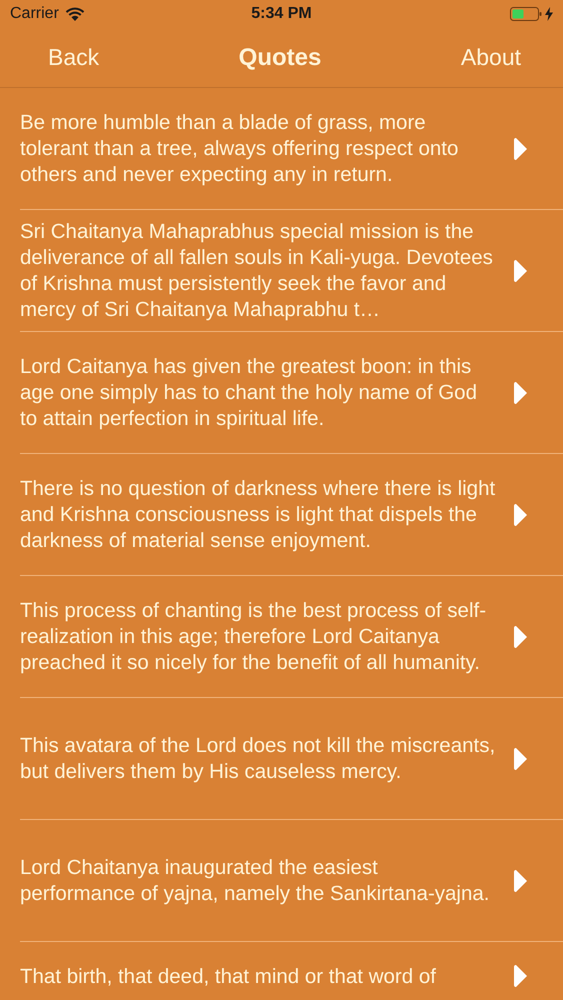  What do you see at coordinates (34, 14) in the screenshot?
I see `carrier-label: Carrier` at bounding box center [34, 14].